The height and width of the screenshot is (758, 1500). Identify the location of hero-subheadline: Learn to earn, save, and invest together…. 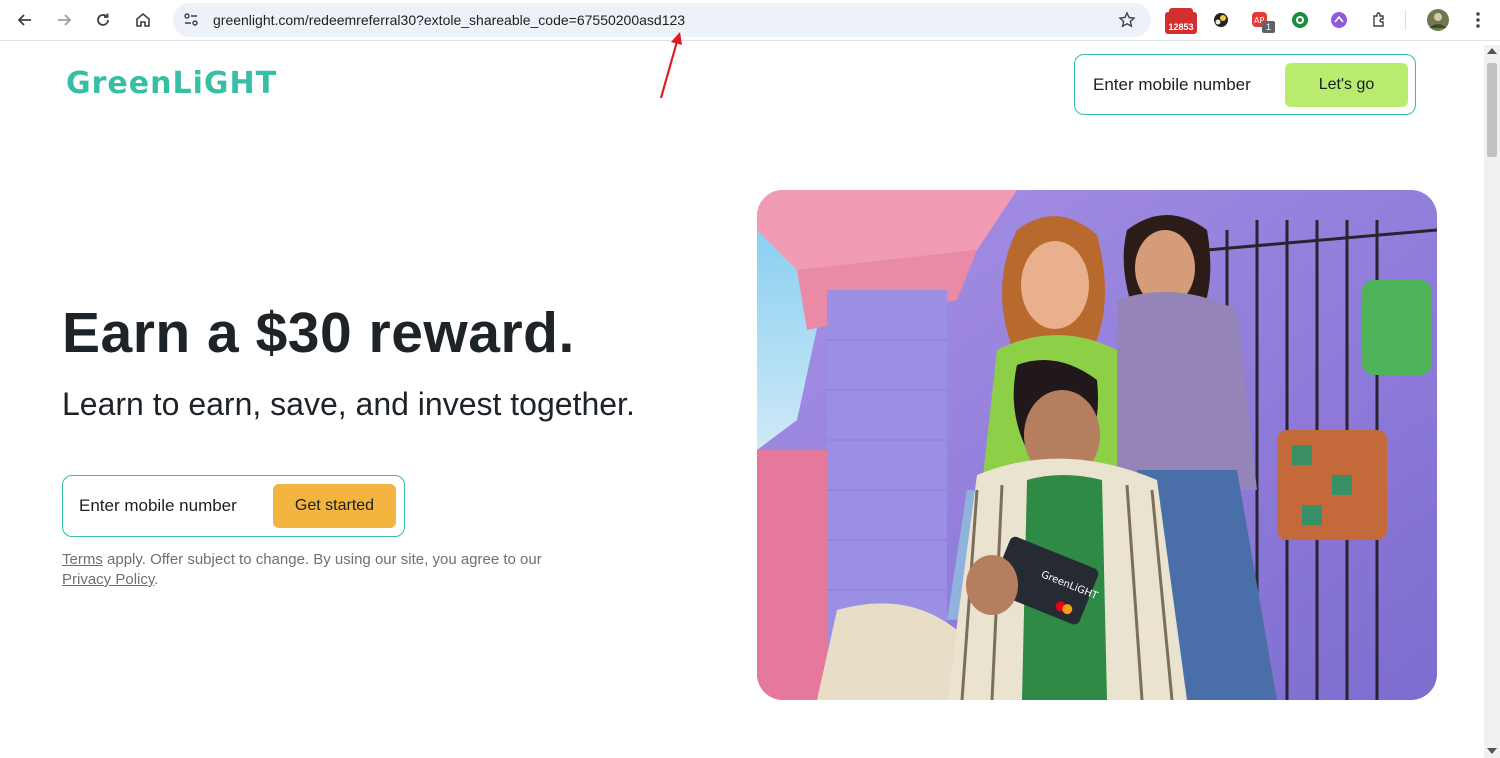
(348, 404).